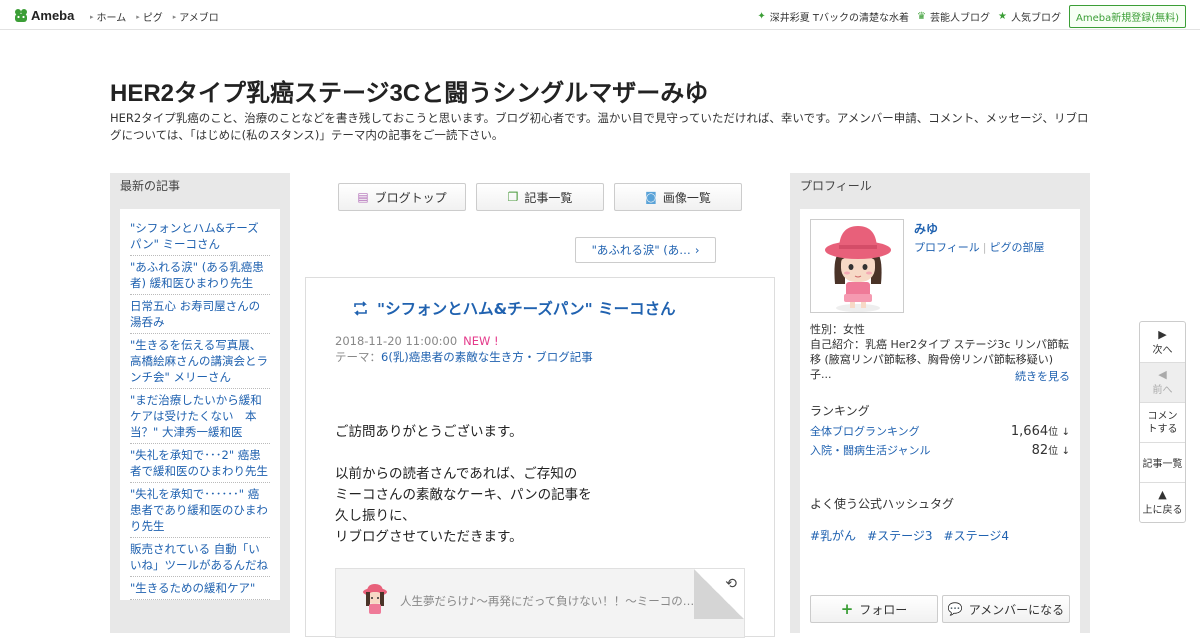 The height and width of the screenshot is (639, 1200). Describe the element at coordinates (1006, 609) in the screenshot. I see `amember-button: 💬 アメンバーになる` at that location.